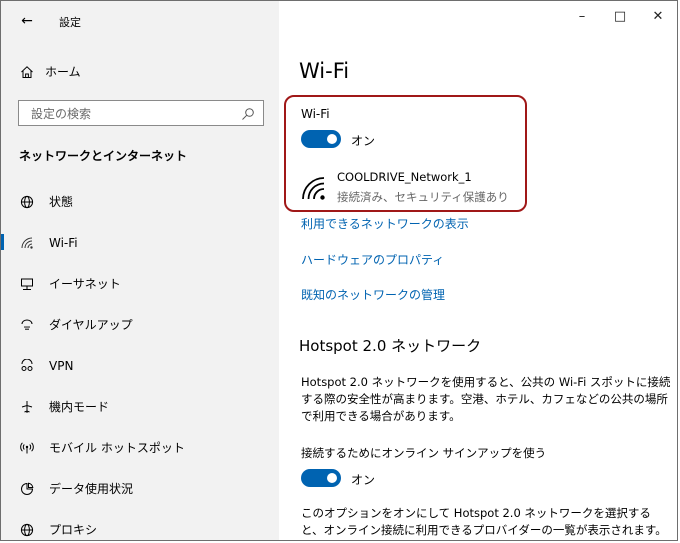  I want to click on sidebar-item-label: モバイル ホットスポット, so click(117, 448).